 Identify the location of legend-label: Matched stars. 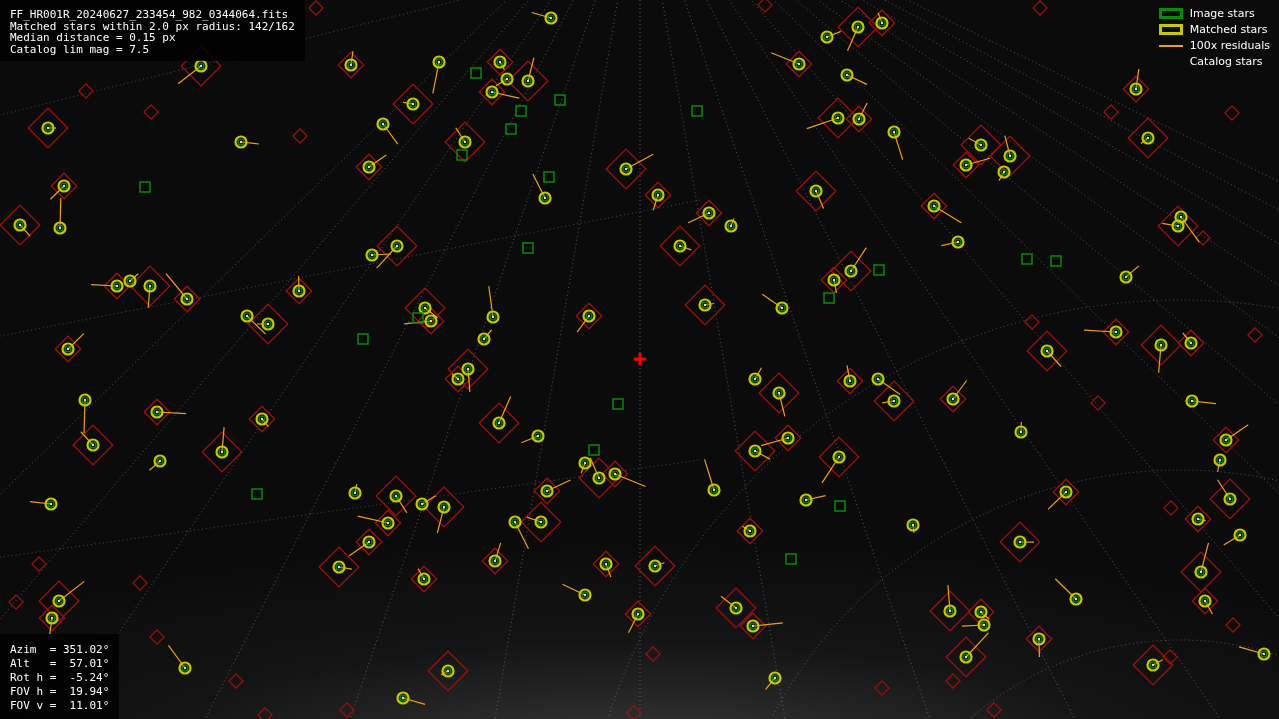
(1228, 29).